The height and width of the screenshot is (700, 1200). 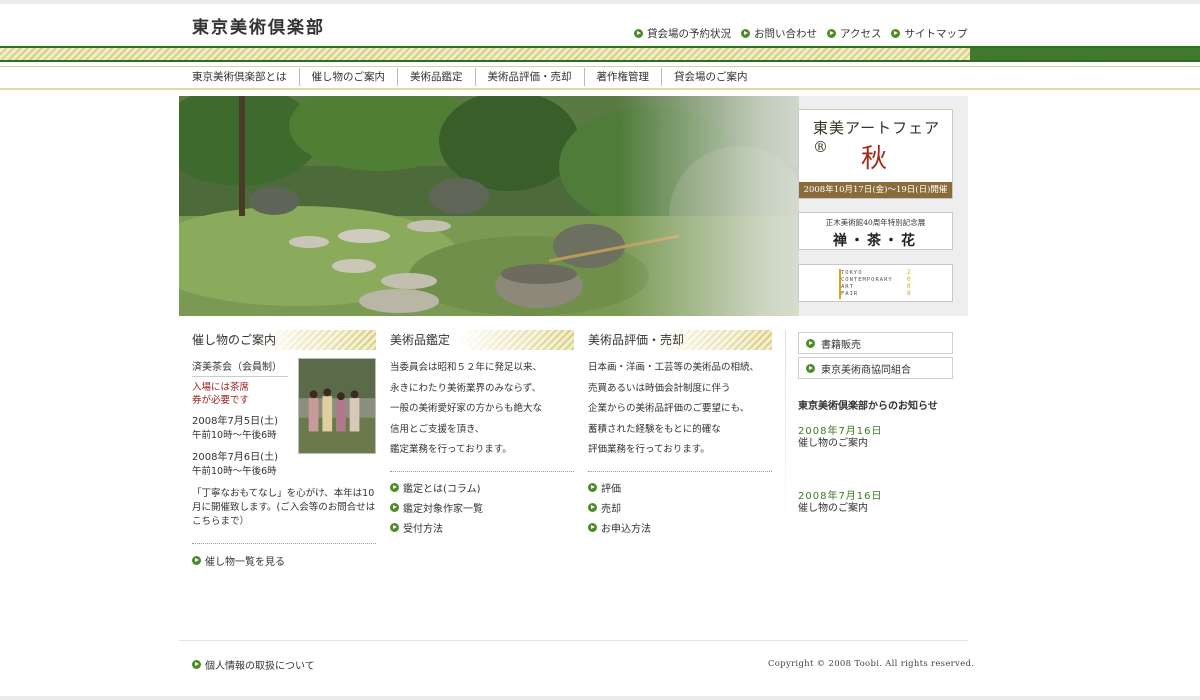 I want to click on appraisal-link-artists: 鑑定対象作家一覧, so click(x=476, y=508).